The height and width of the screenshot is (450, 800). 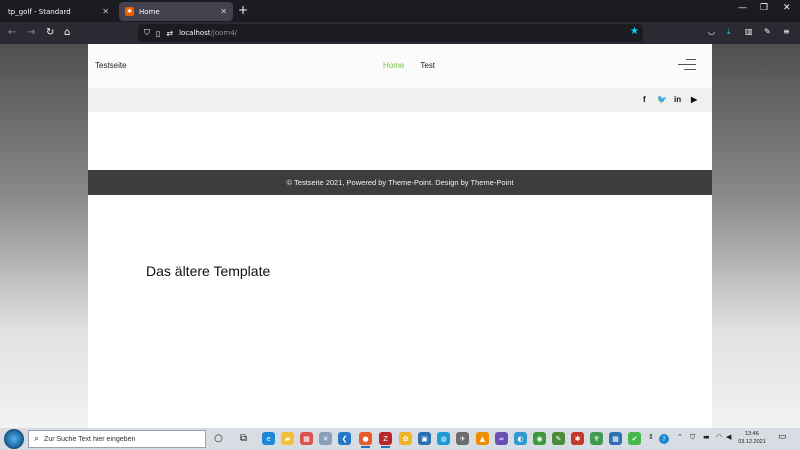 I want to click on menu-icon: ≡, so click(x=786, y=31).